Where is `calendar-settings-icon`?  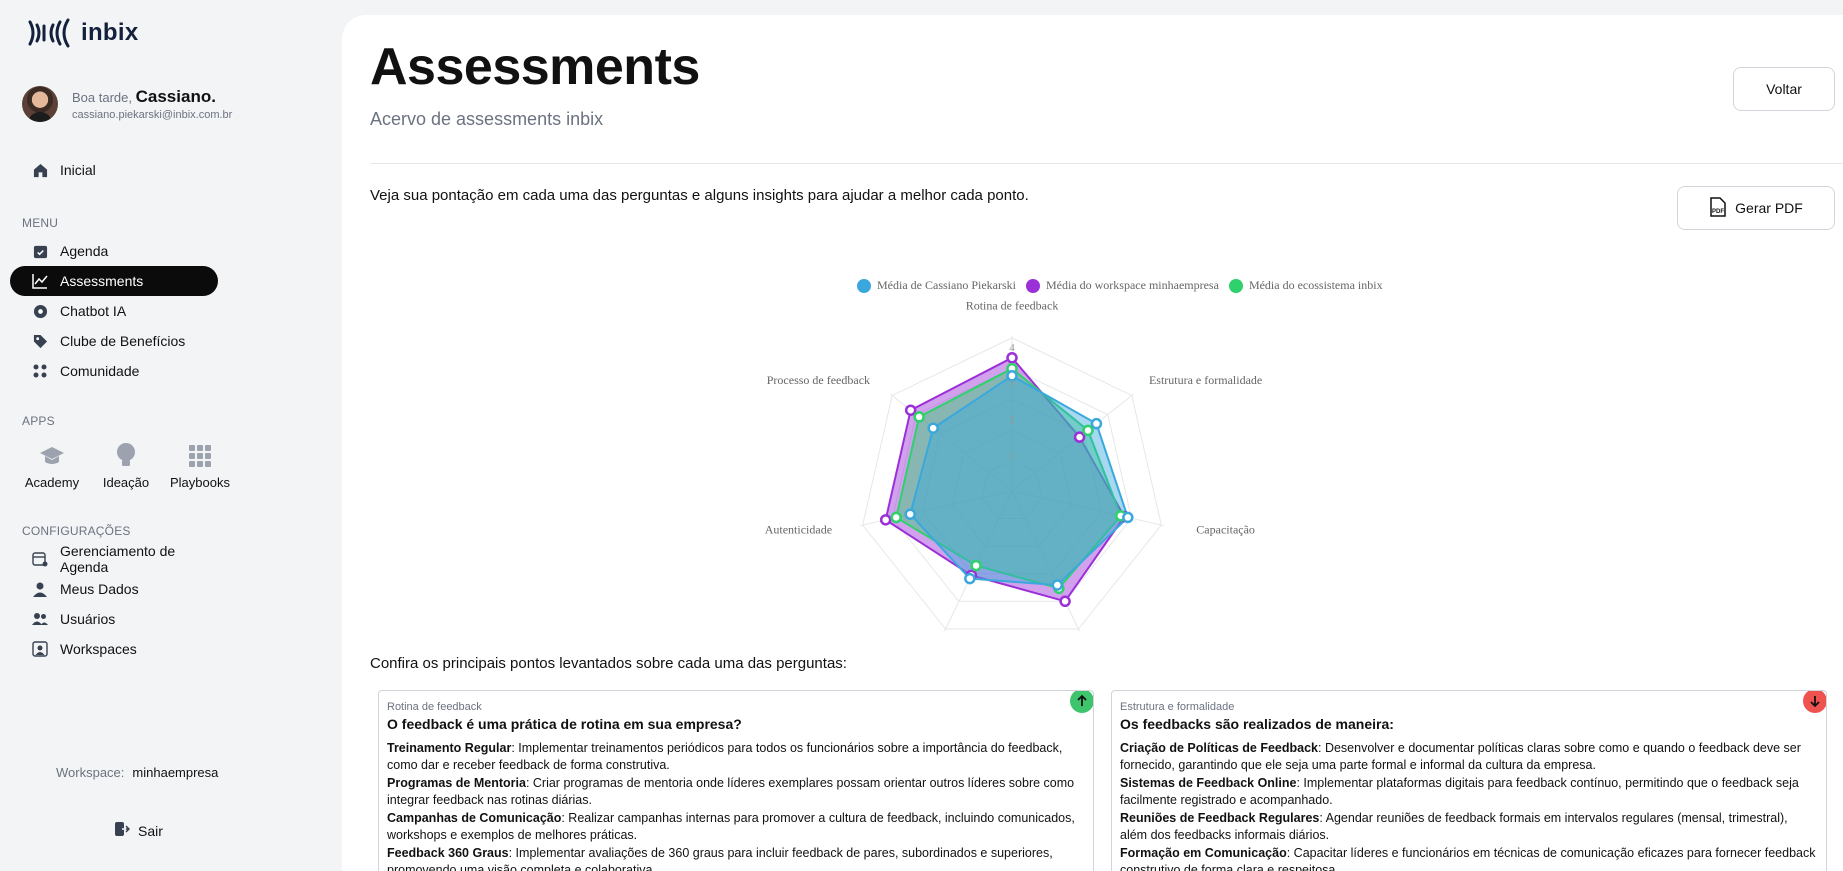
calendar-settings-icon is located at coordinates (40, 559).